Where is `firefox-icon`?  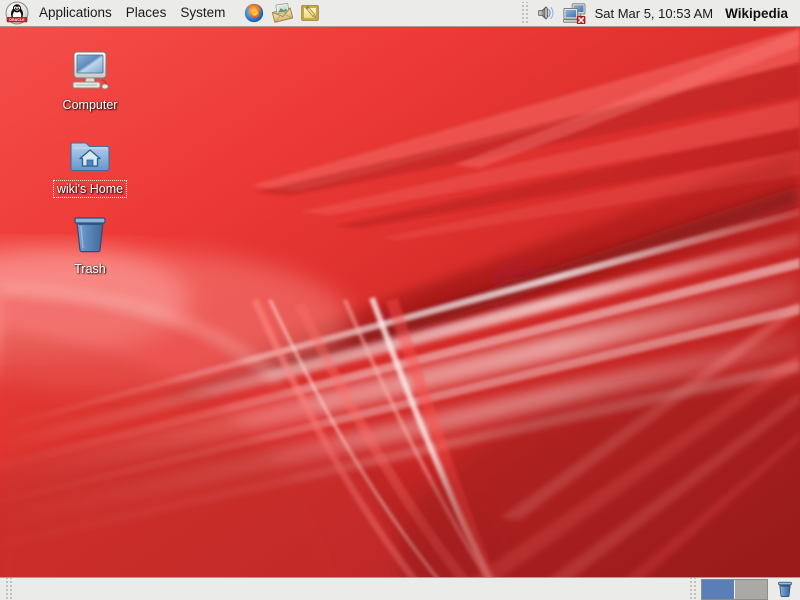 firefox-icon is located at coordinates (254, 13).